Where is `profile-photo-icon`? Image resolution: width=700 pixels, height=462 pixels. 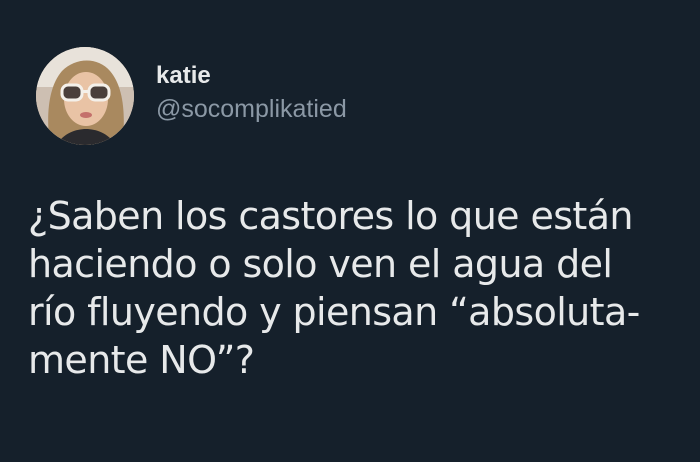 profile-photo-icon is located at coordinates (85, 96).